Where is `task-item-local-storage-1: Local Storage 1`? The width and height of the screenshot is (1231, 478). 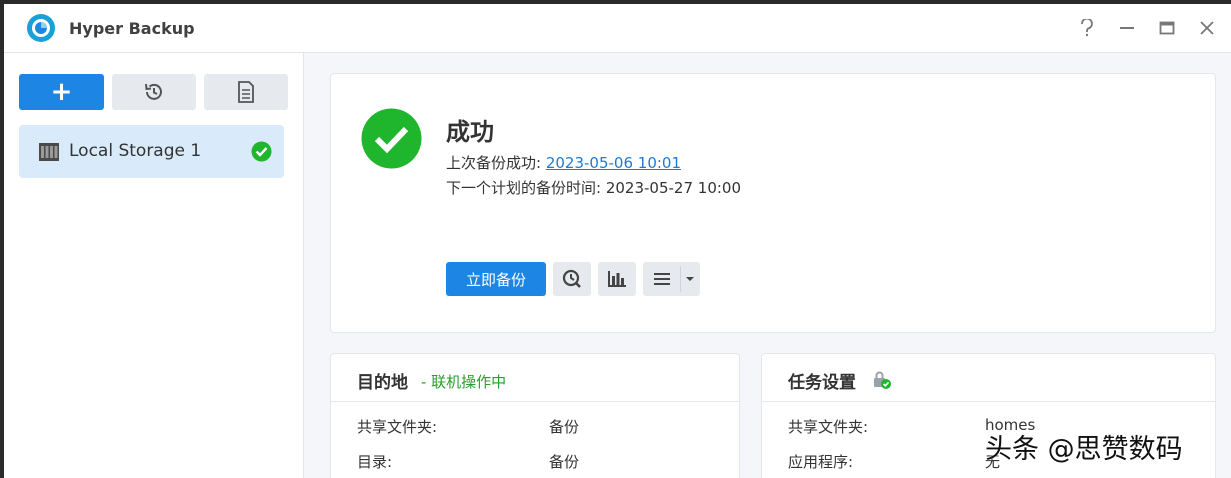 task-item-local-storage-1: Local Storage 1 is located at coordinates (151, 151).